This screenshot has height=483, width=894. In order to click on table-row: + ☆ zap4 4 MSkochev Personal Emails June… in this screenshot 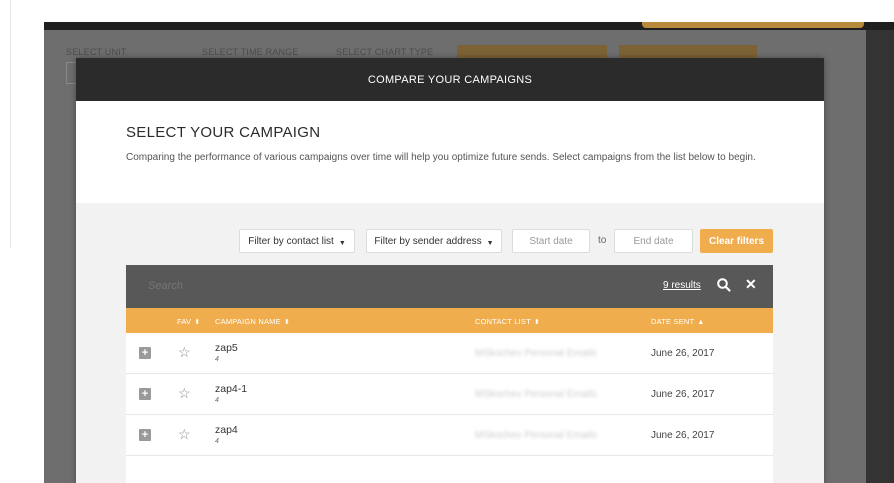, I will do `click(449, 435)`.